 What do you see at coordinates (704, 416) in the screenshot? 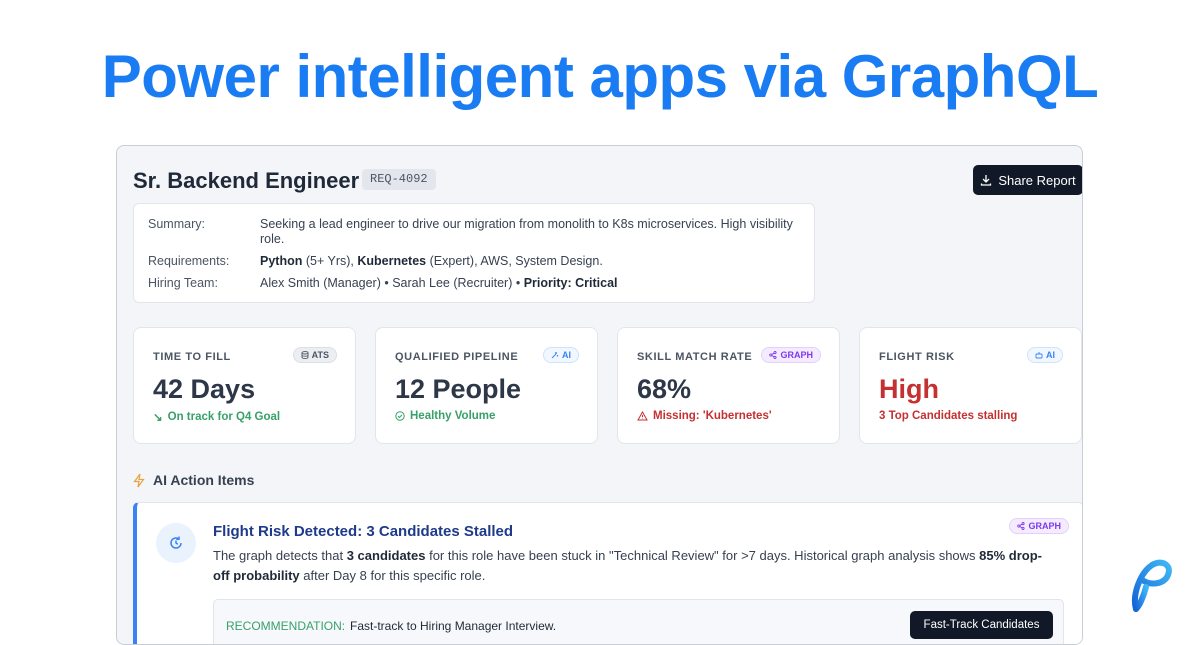
I see `metric-status: Missing: 'Kubernetes'` at bounding box center [704, 416].